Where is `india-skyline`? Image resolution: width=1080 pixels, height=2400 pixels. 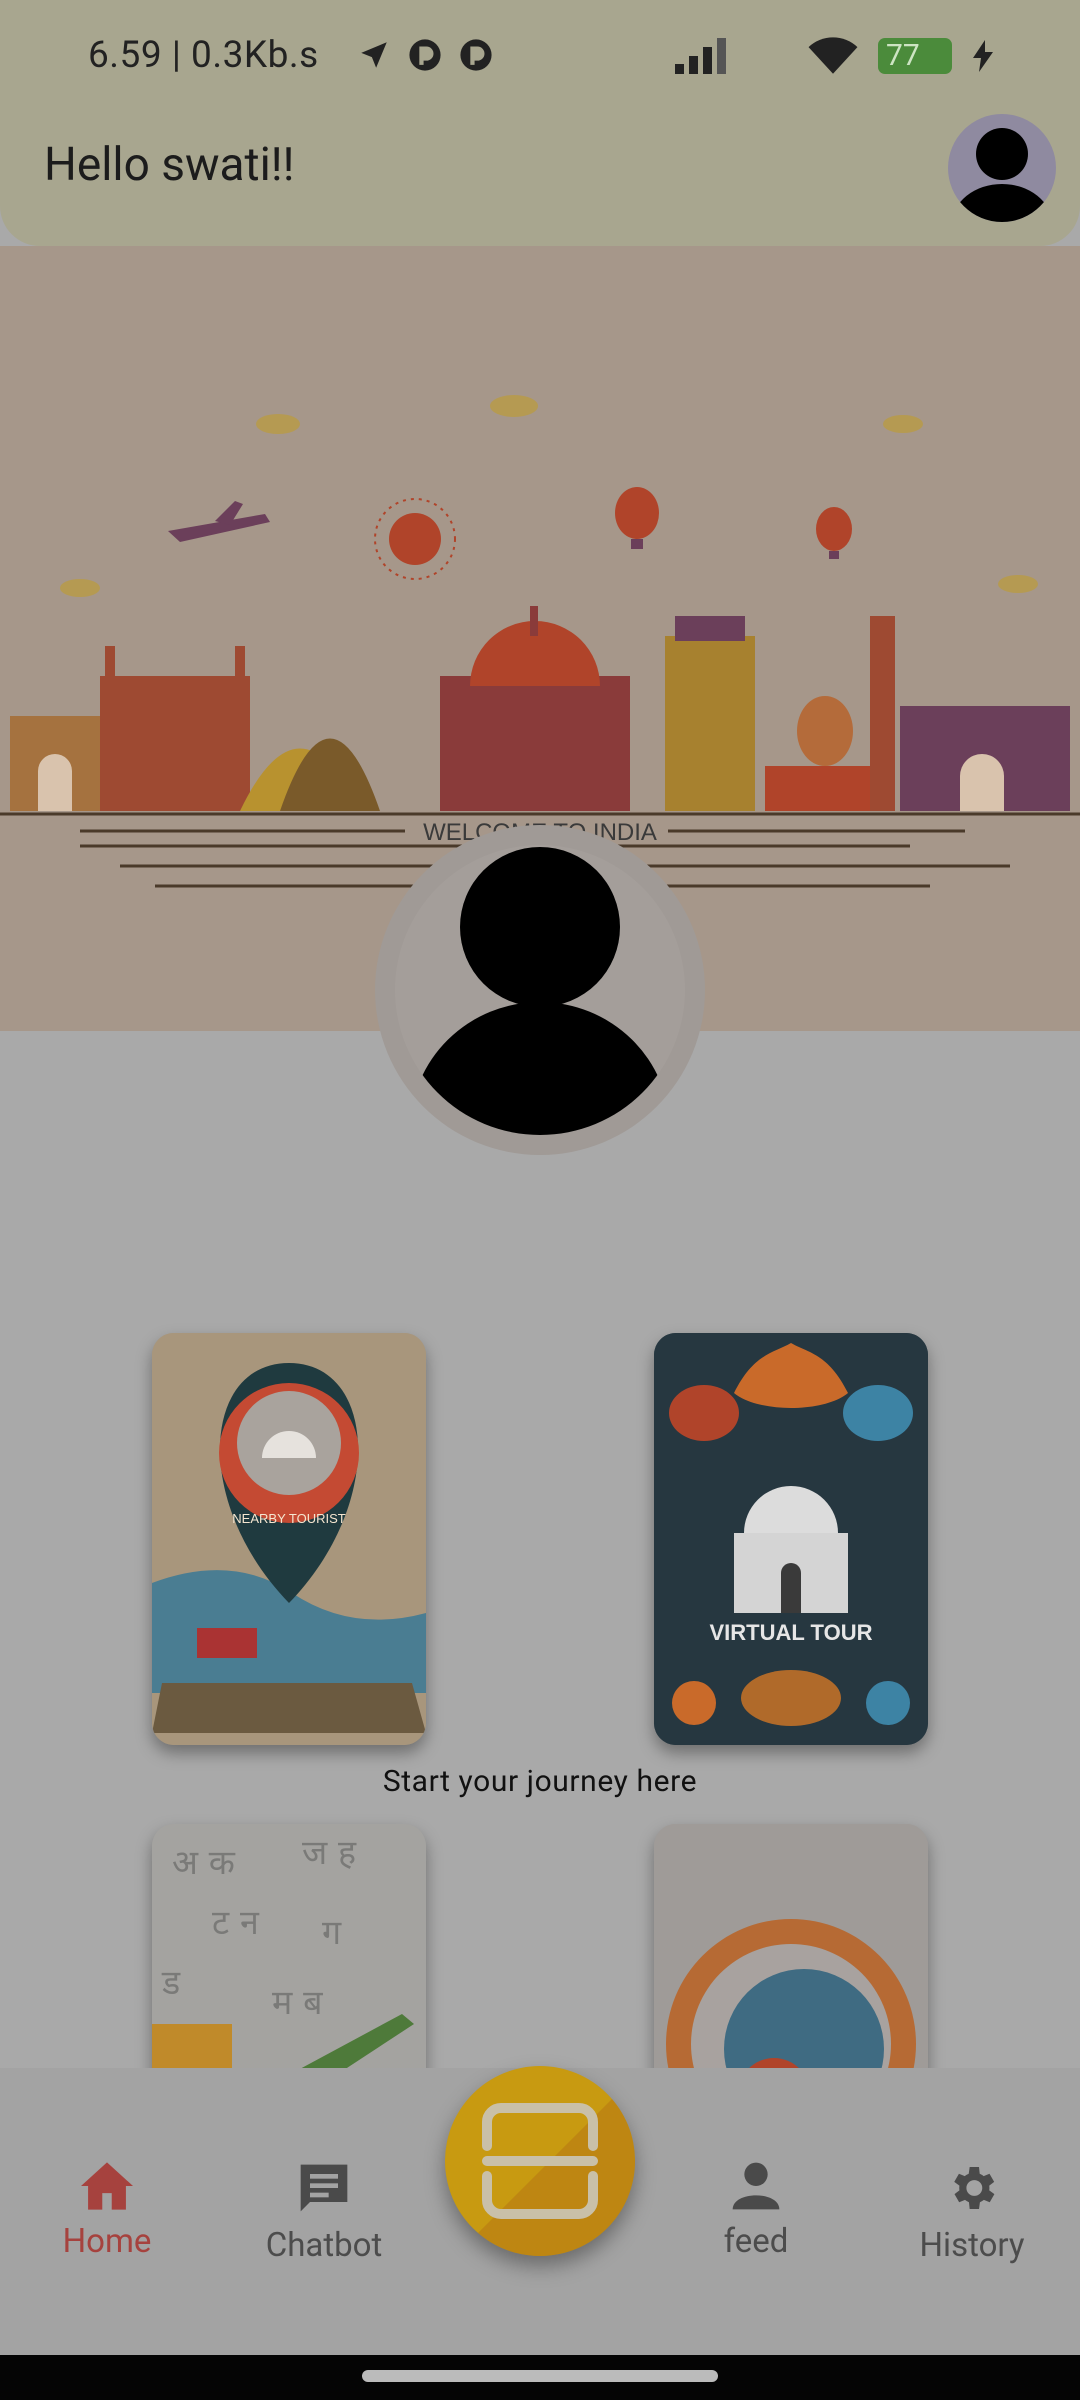 india-skyline is located at coordinates (540, 708).